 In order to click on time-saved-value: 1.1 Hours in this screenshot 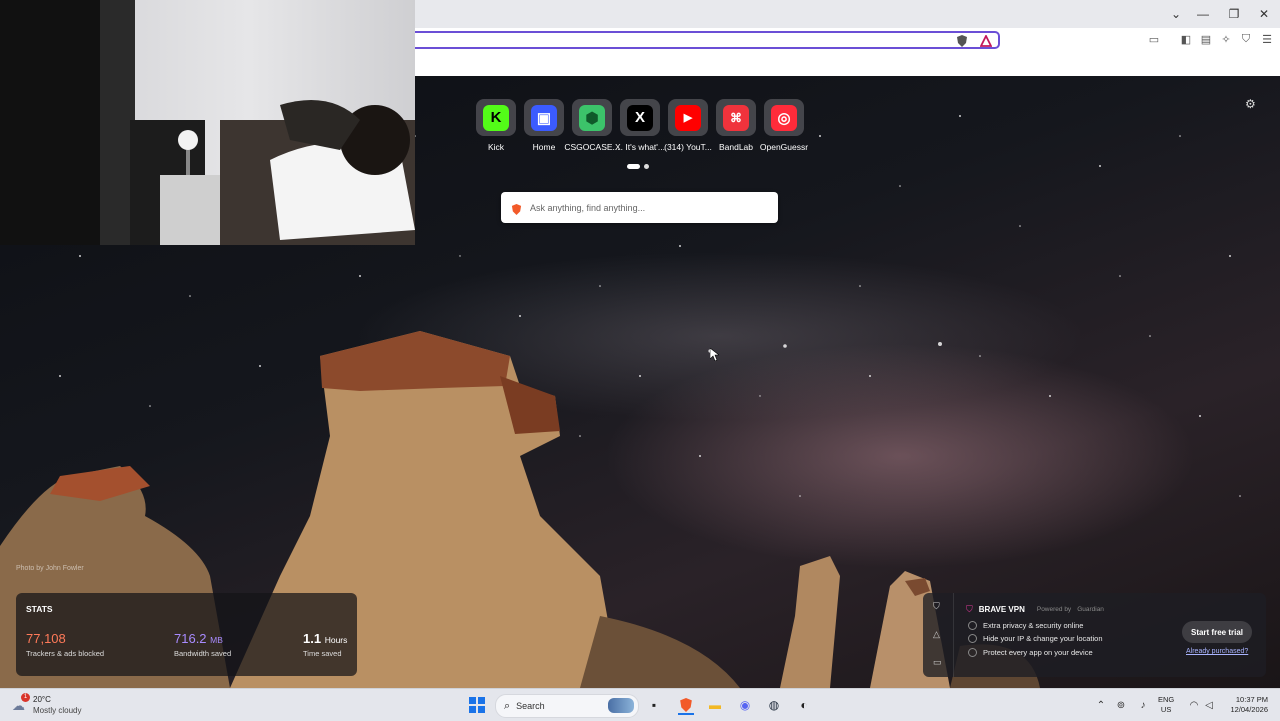, I will do `click(325, 638)`.